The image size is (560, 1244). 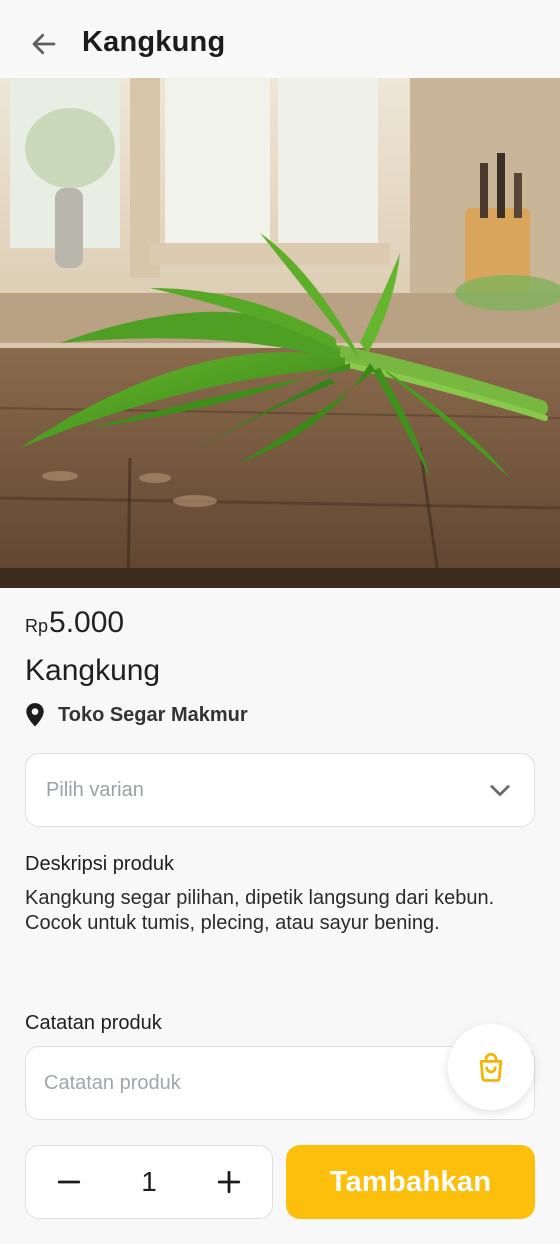 I want to click on product-price: Rp 5.000, so click(x=74, y=623).